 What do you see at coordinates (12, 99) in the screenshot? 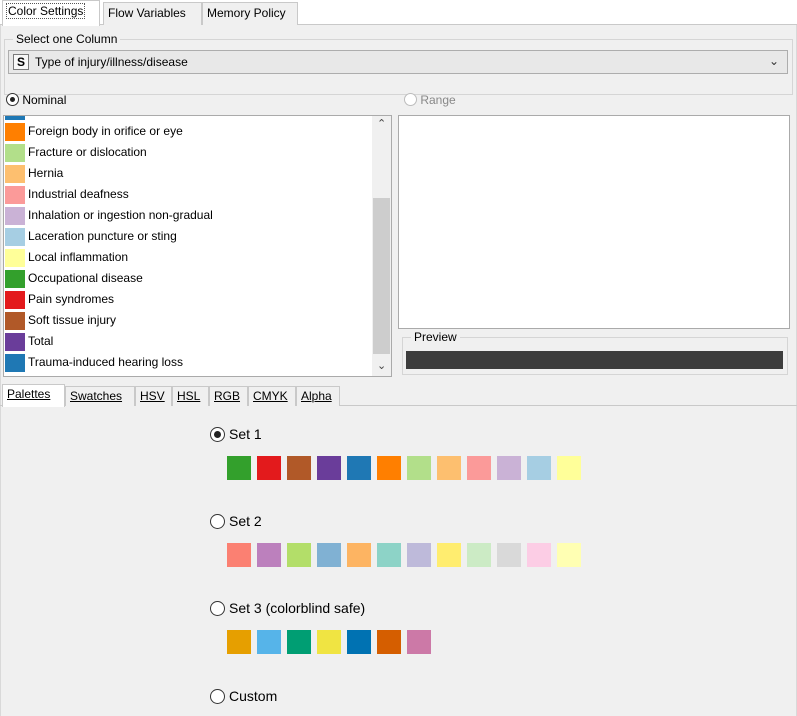
I see `nominal-radio-icon` at bounding box center [12, 99].